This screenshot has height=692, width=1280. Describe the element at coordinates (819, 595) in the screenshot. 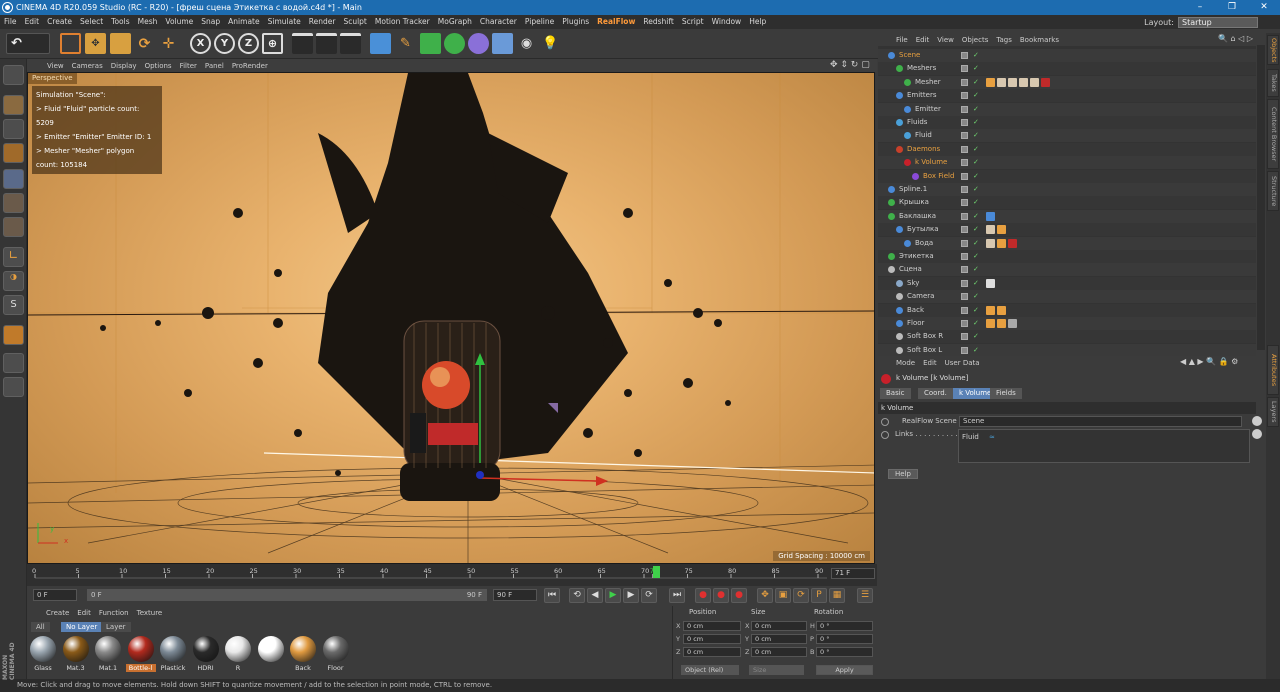

I see `record-parameter-button: P` at that location.